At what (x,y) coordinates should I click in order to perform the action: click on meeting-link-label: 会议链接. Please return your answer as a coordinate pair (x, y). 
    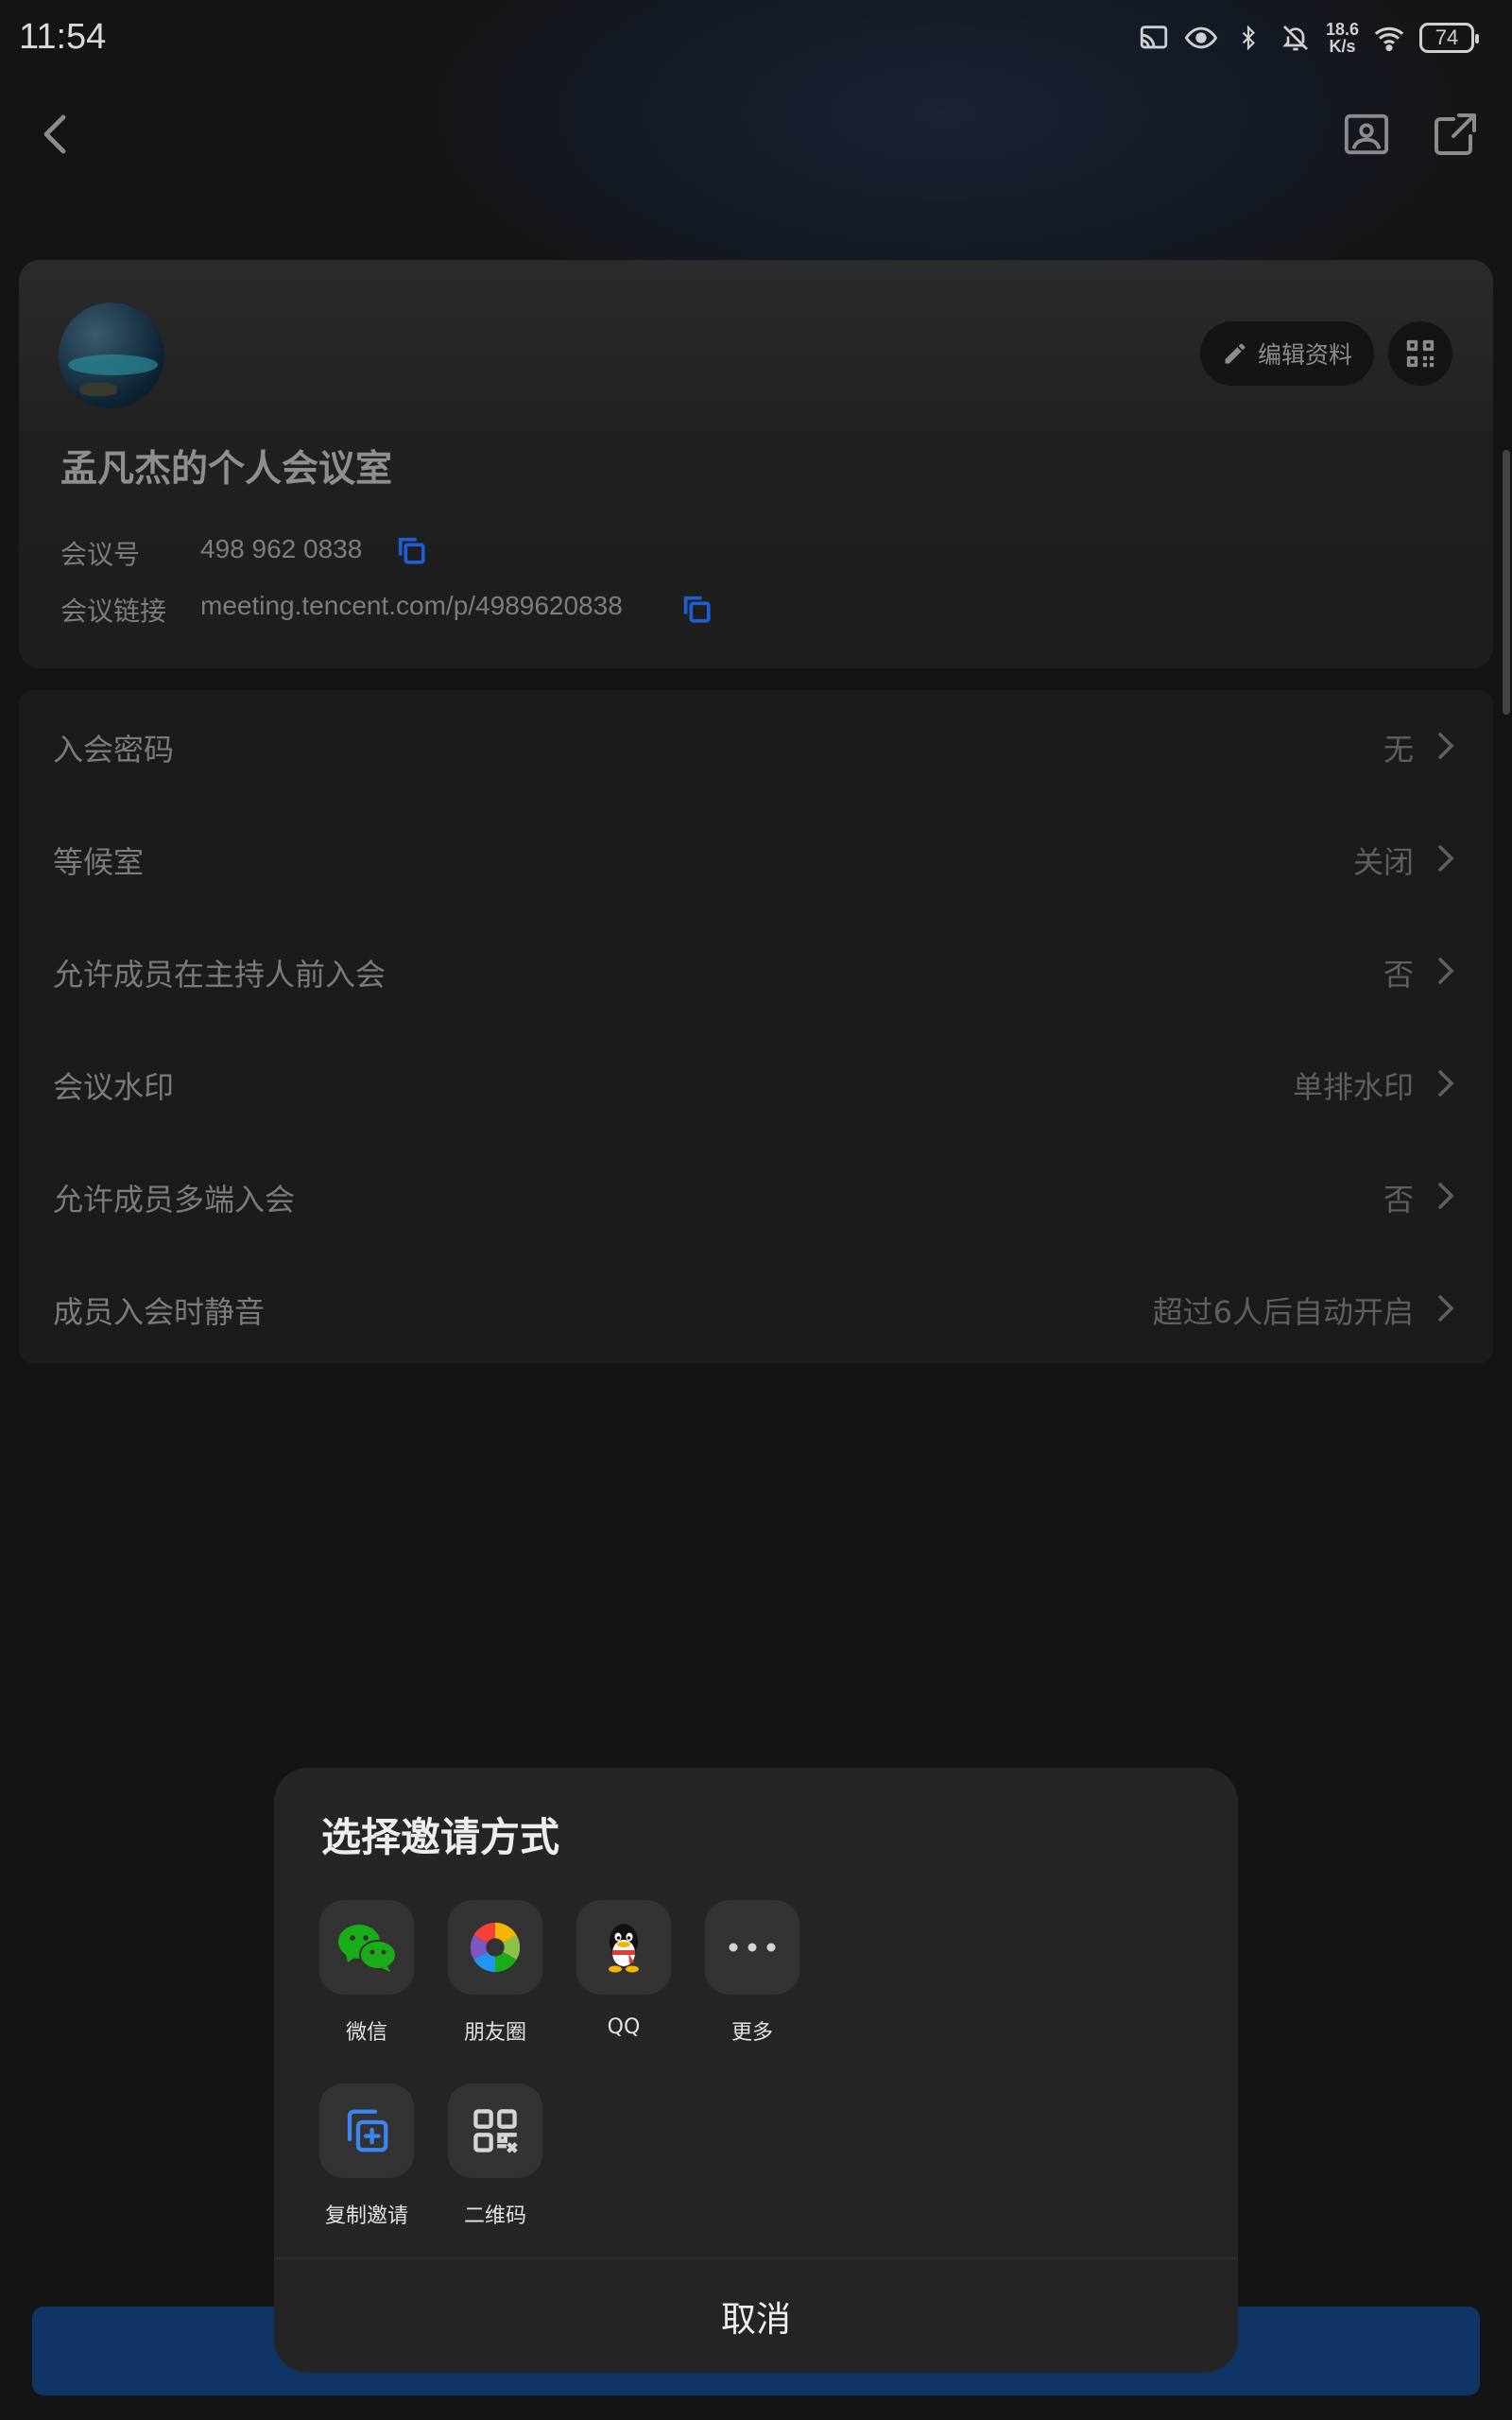
    Looking at the image, I should click on (113, 611).